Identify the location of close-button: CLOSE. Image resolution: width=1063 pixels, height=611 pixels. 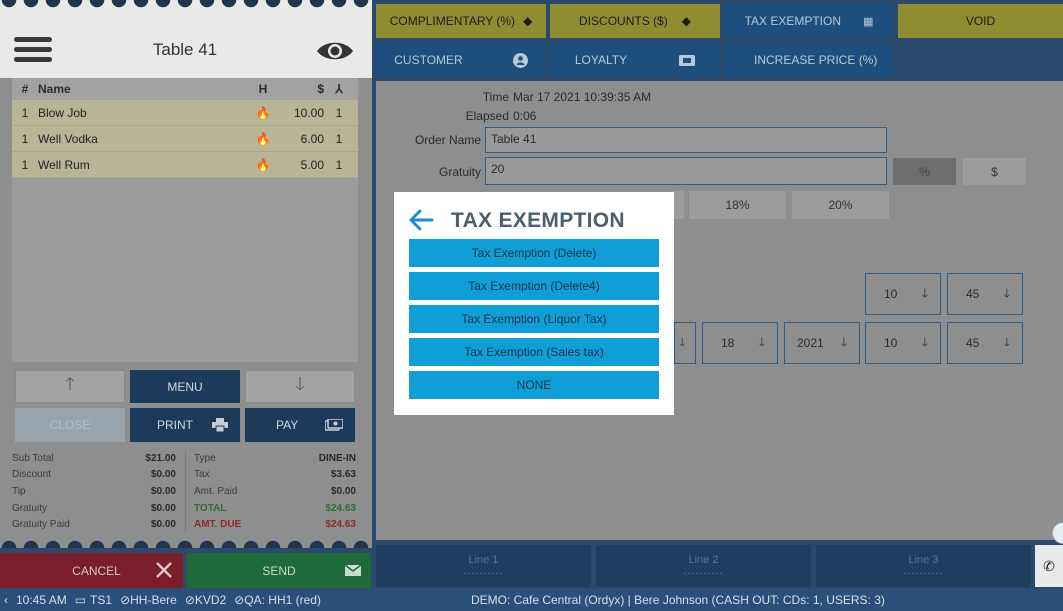
(70, 425).